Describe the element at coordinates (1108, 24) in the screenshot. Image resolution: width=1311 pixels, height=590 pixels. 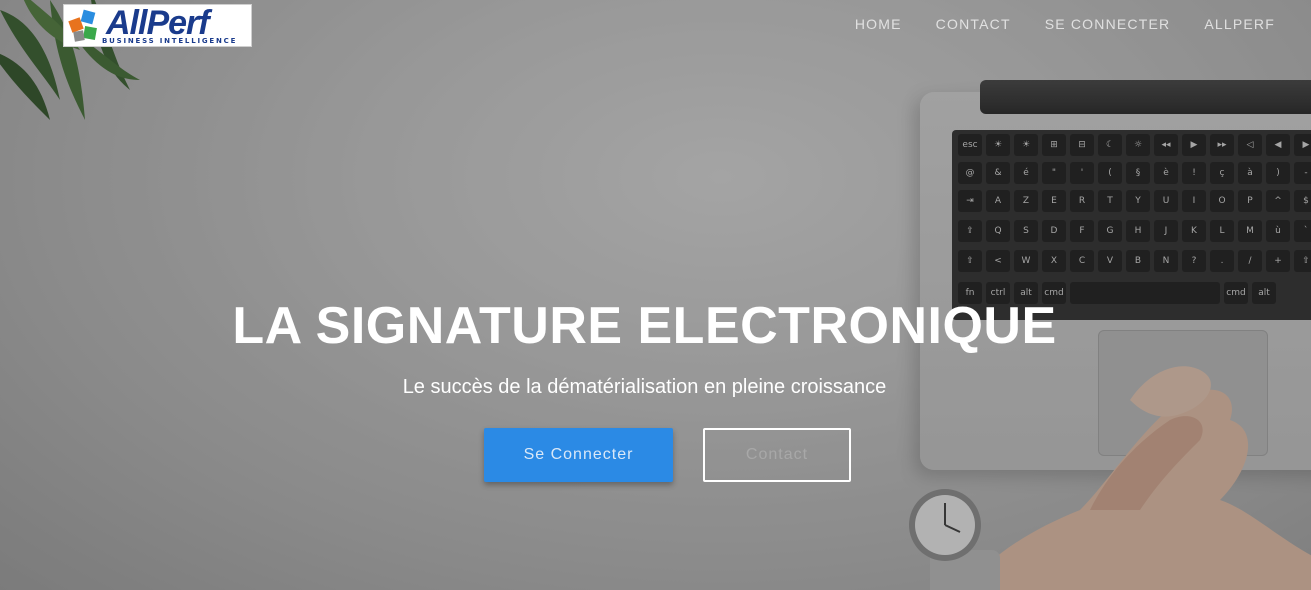
I see `nav-link-se-connecter: SE CONNECTER` at that location.